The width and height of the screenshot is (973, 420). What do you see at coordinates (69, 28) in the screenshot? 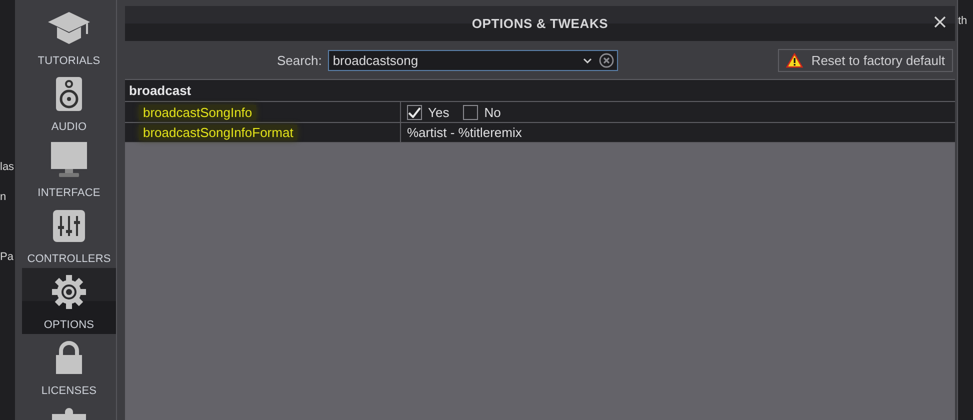
I see `graduation-cap-icon` at bounding box center [69, 28].